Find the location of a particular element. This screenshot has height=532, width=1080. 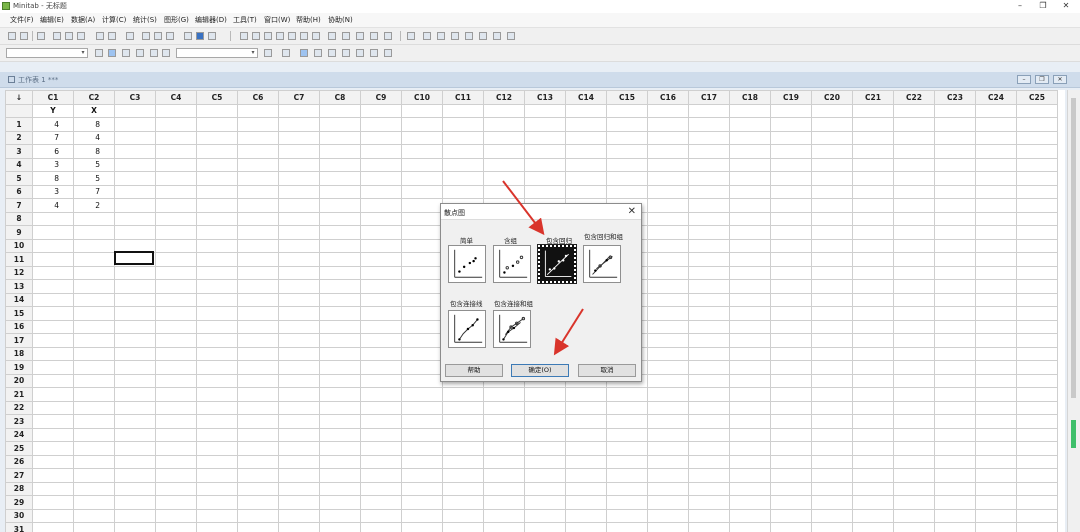

row-number: 30 is located at coordinates (19, 515).